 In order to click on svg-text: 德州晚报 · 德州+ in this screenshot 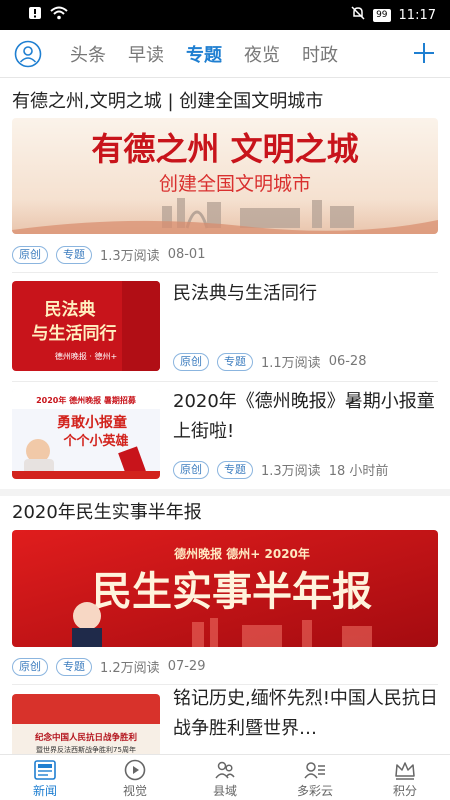, I will do `click(86, 356)`.